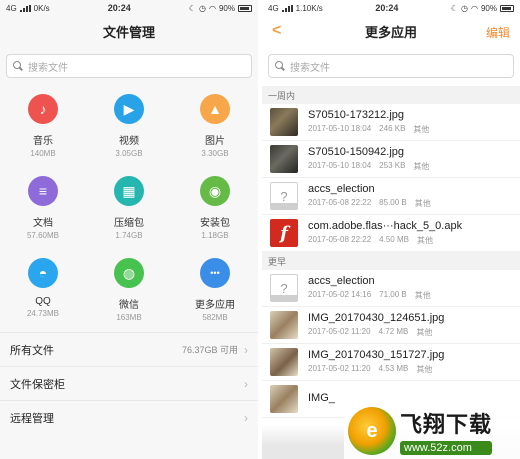 This screenshot has height=459, width=520. Describe the element at coordinates (488, 8) in the screenshot. I see `battery-percent-right: 90%` at that location.